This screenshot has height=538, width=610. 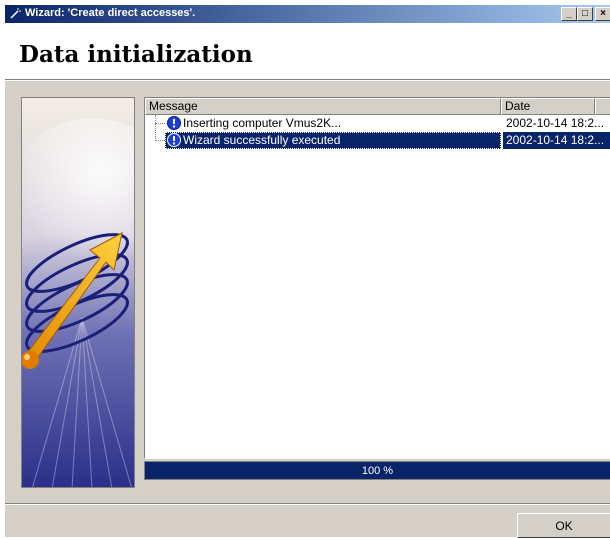 What do you see at coordinates (307, 51) in the screenshot?
I see `wizard-header: Data initialization` at bounding box center [307, 51].